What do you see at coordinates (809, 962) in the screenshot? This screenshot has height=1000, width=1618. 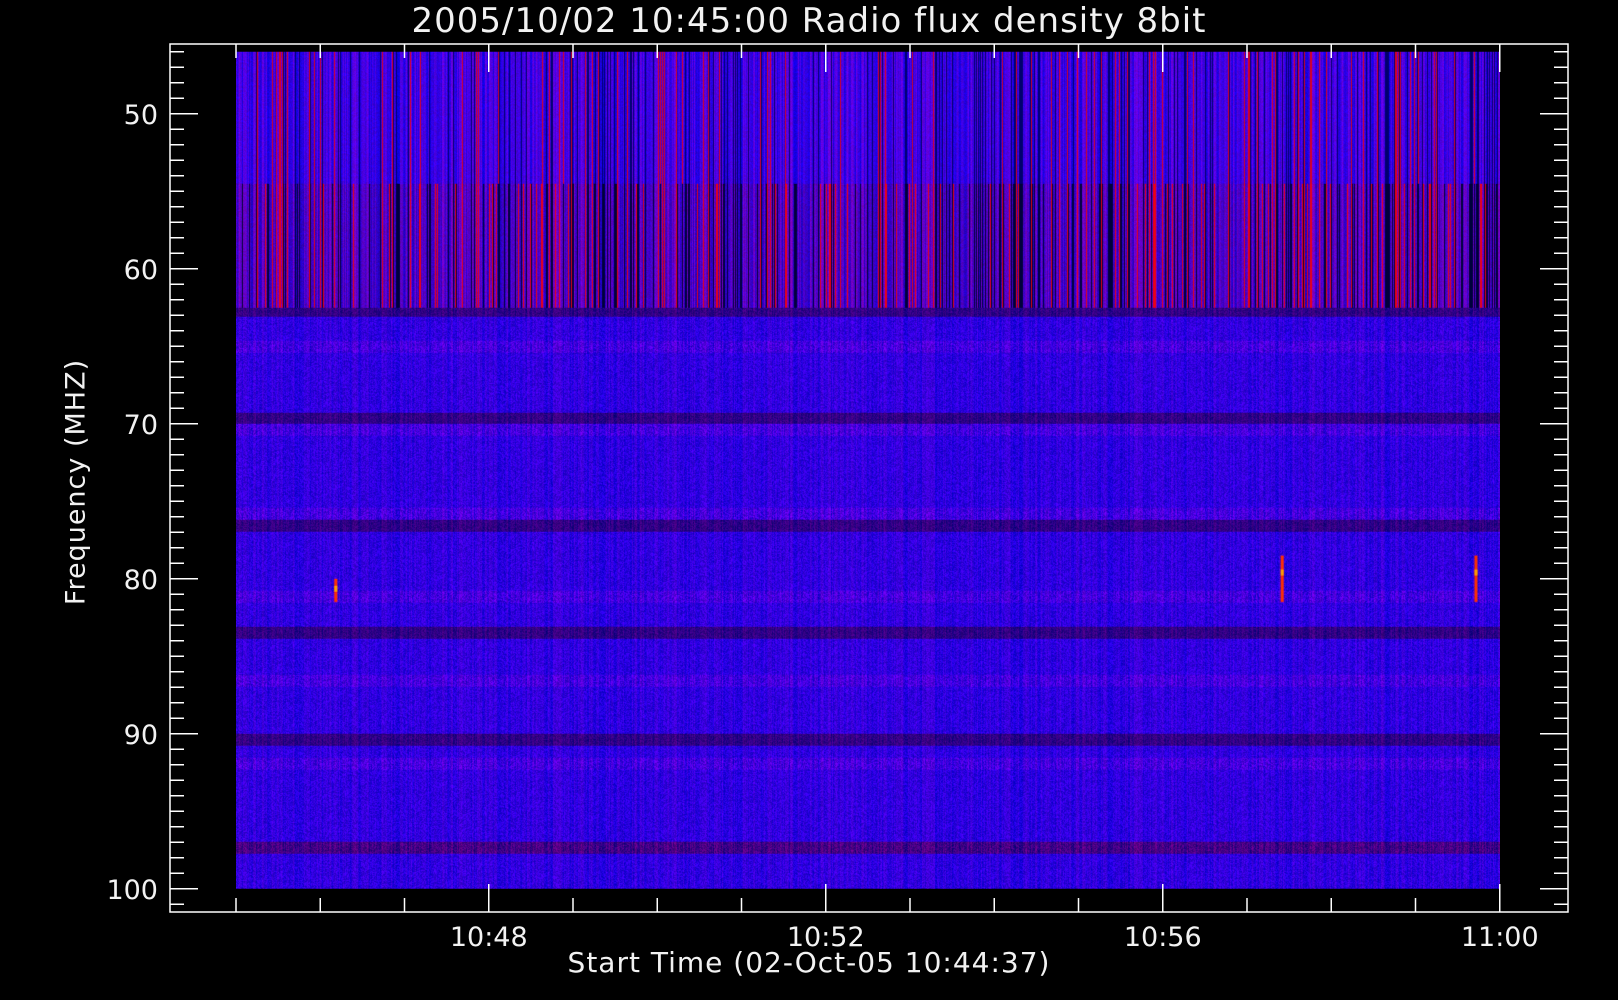 I see `x-axis-label: Start Time (02-Oct-05 10:44:37)` at bounding box center [809, 962].